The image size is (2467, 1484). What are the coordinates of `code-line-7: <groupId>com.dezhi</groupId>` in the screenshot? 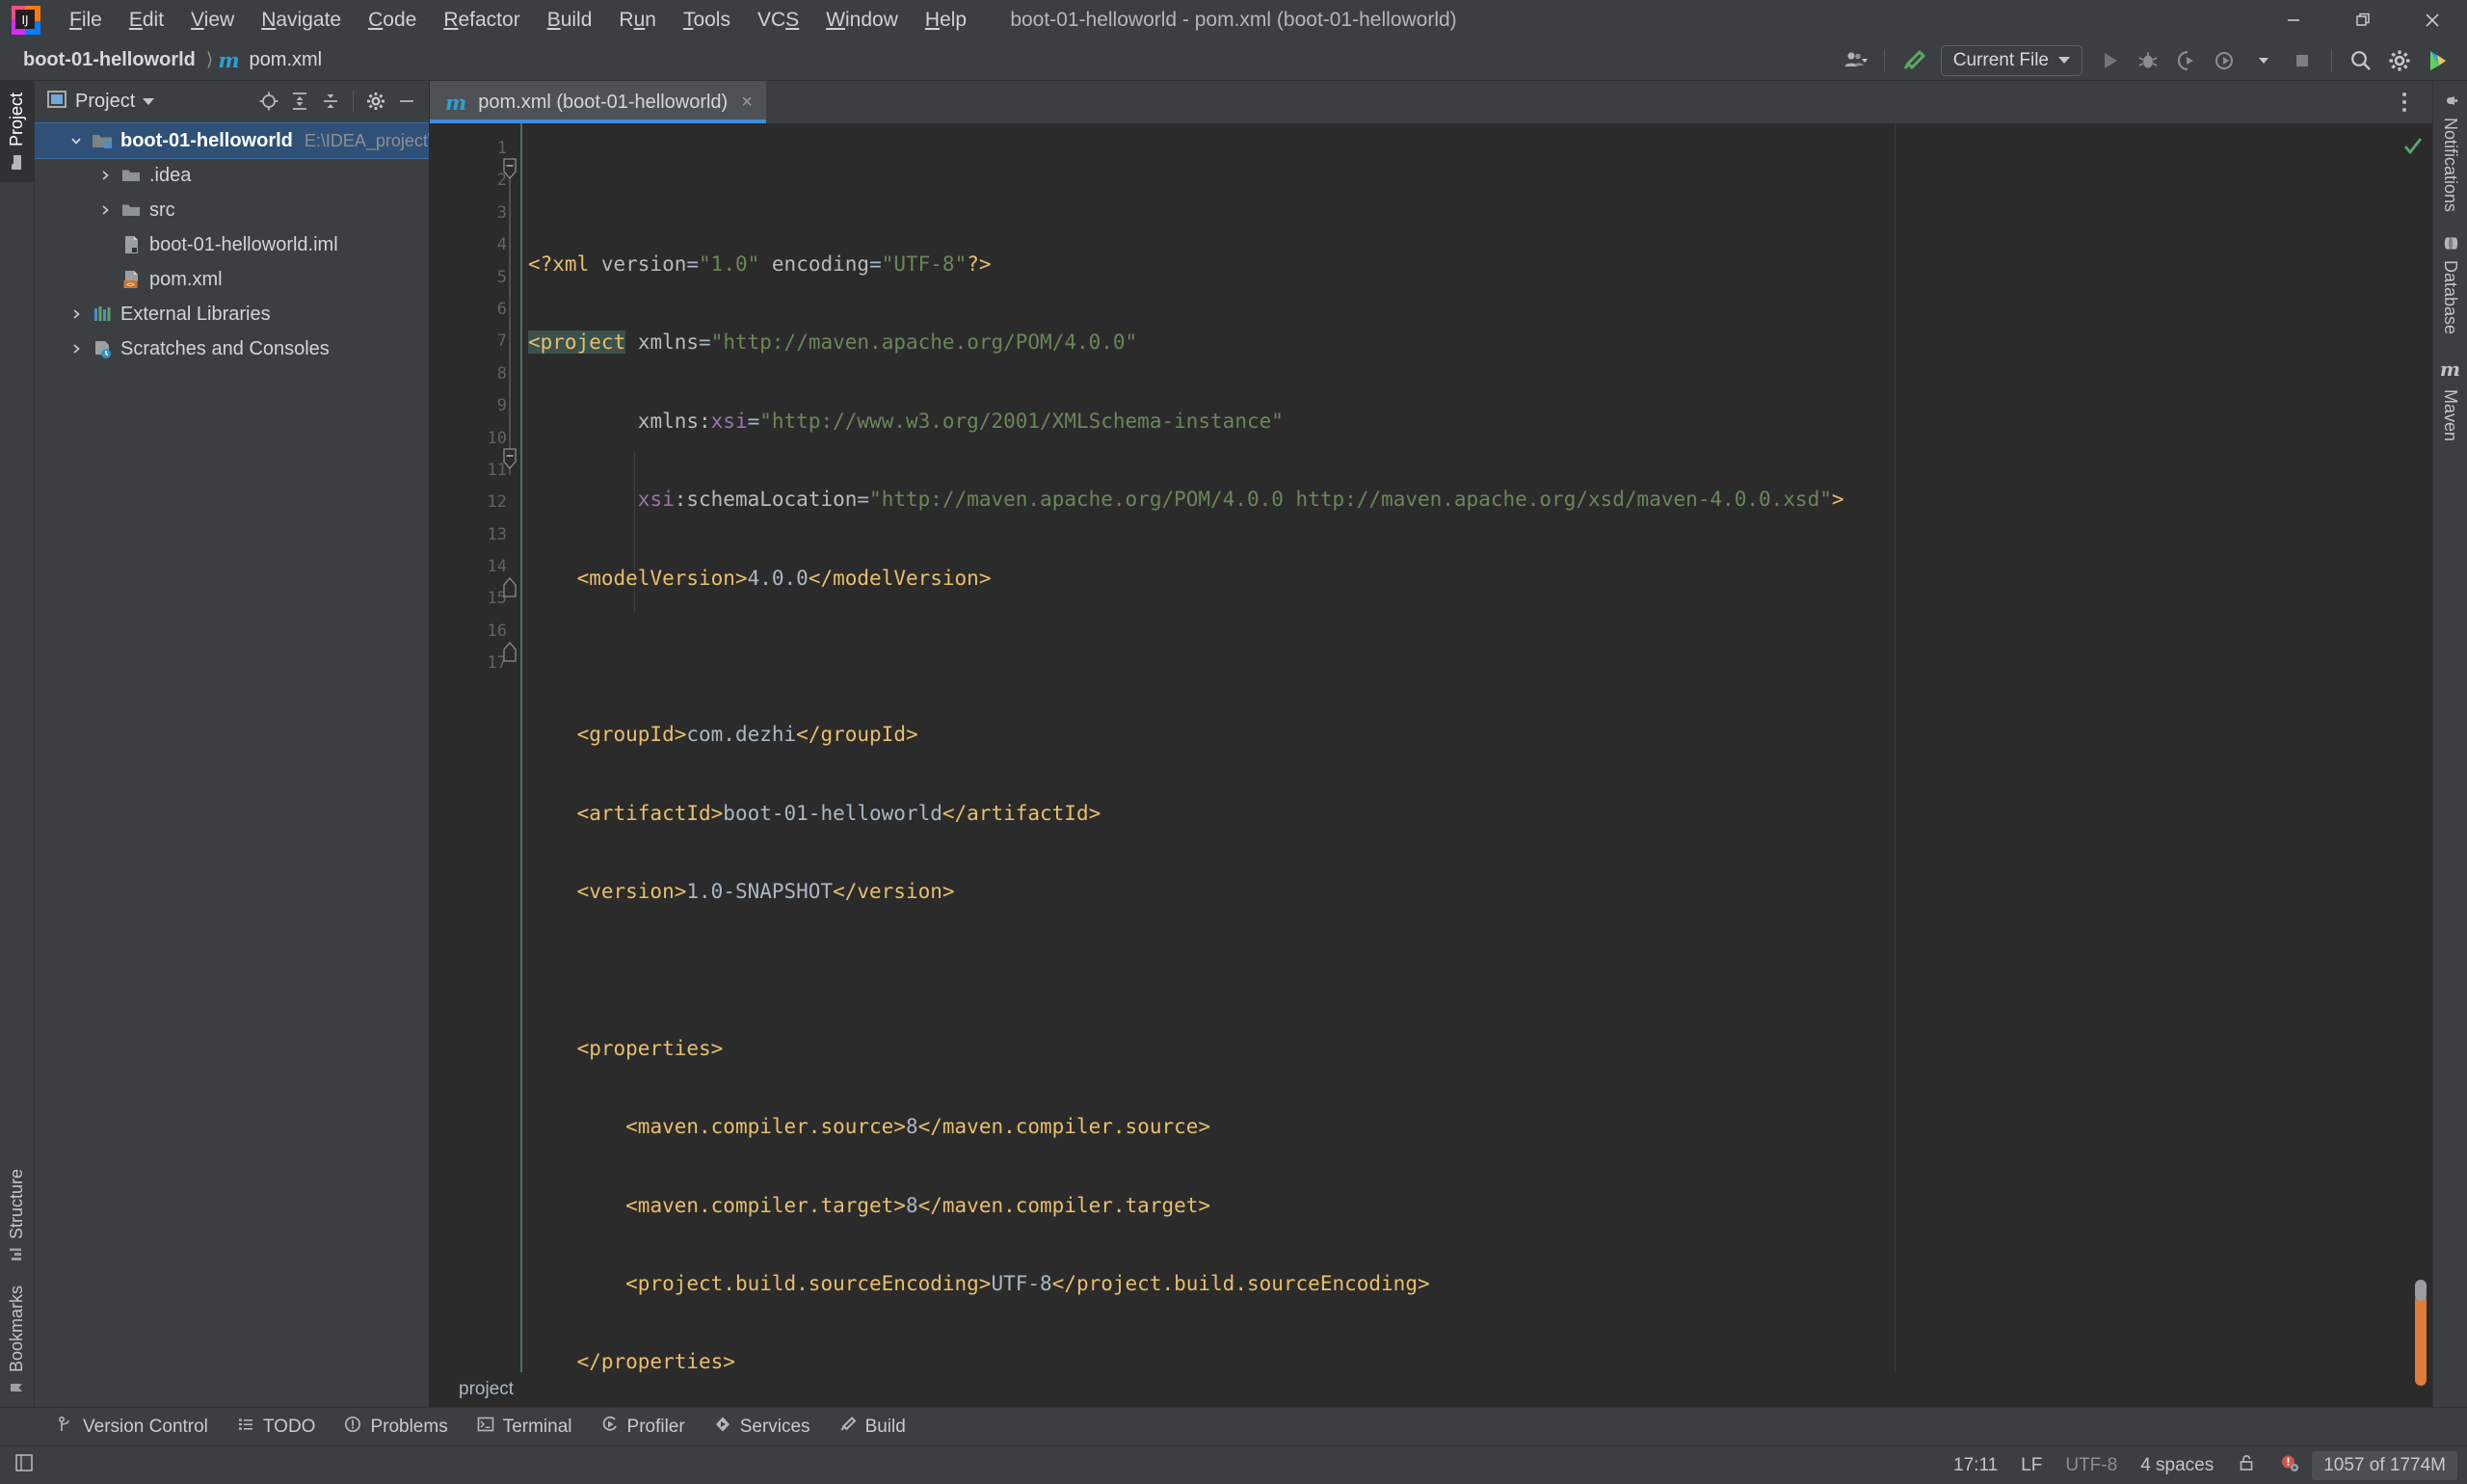 It's located at (1458, 735).